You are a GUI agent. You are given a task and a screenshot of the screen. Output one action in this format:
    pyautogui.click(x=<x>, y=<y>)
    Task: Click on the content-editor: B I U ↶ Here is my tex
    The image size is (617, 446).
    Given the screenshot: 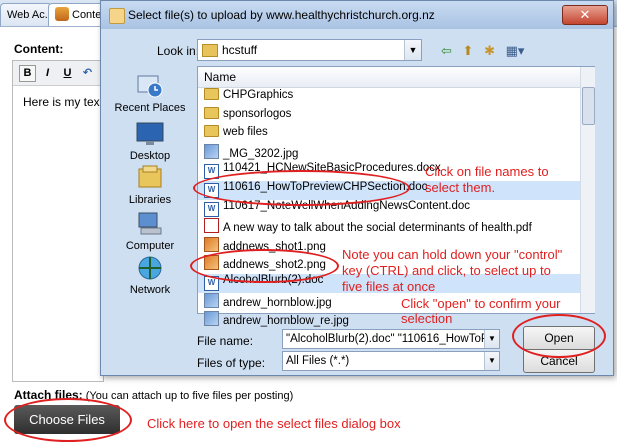 What is the action you would take?
    pyautogui.click(x=58, y=221)
    